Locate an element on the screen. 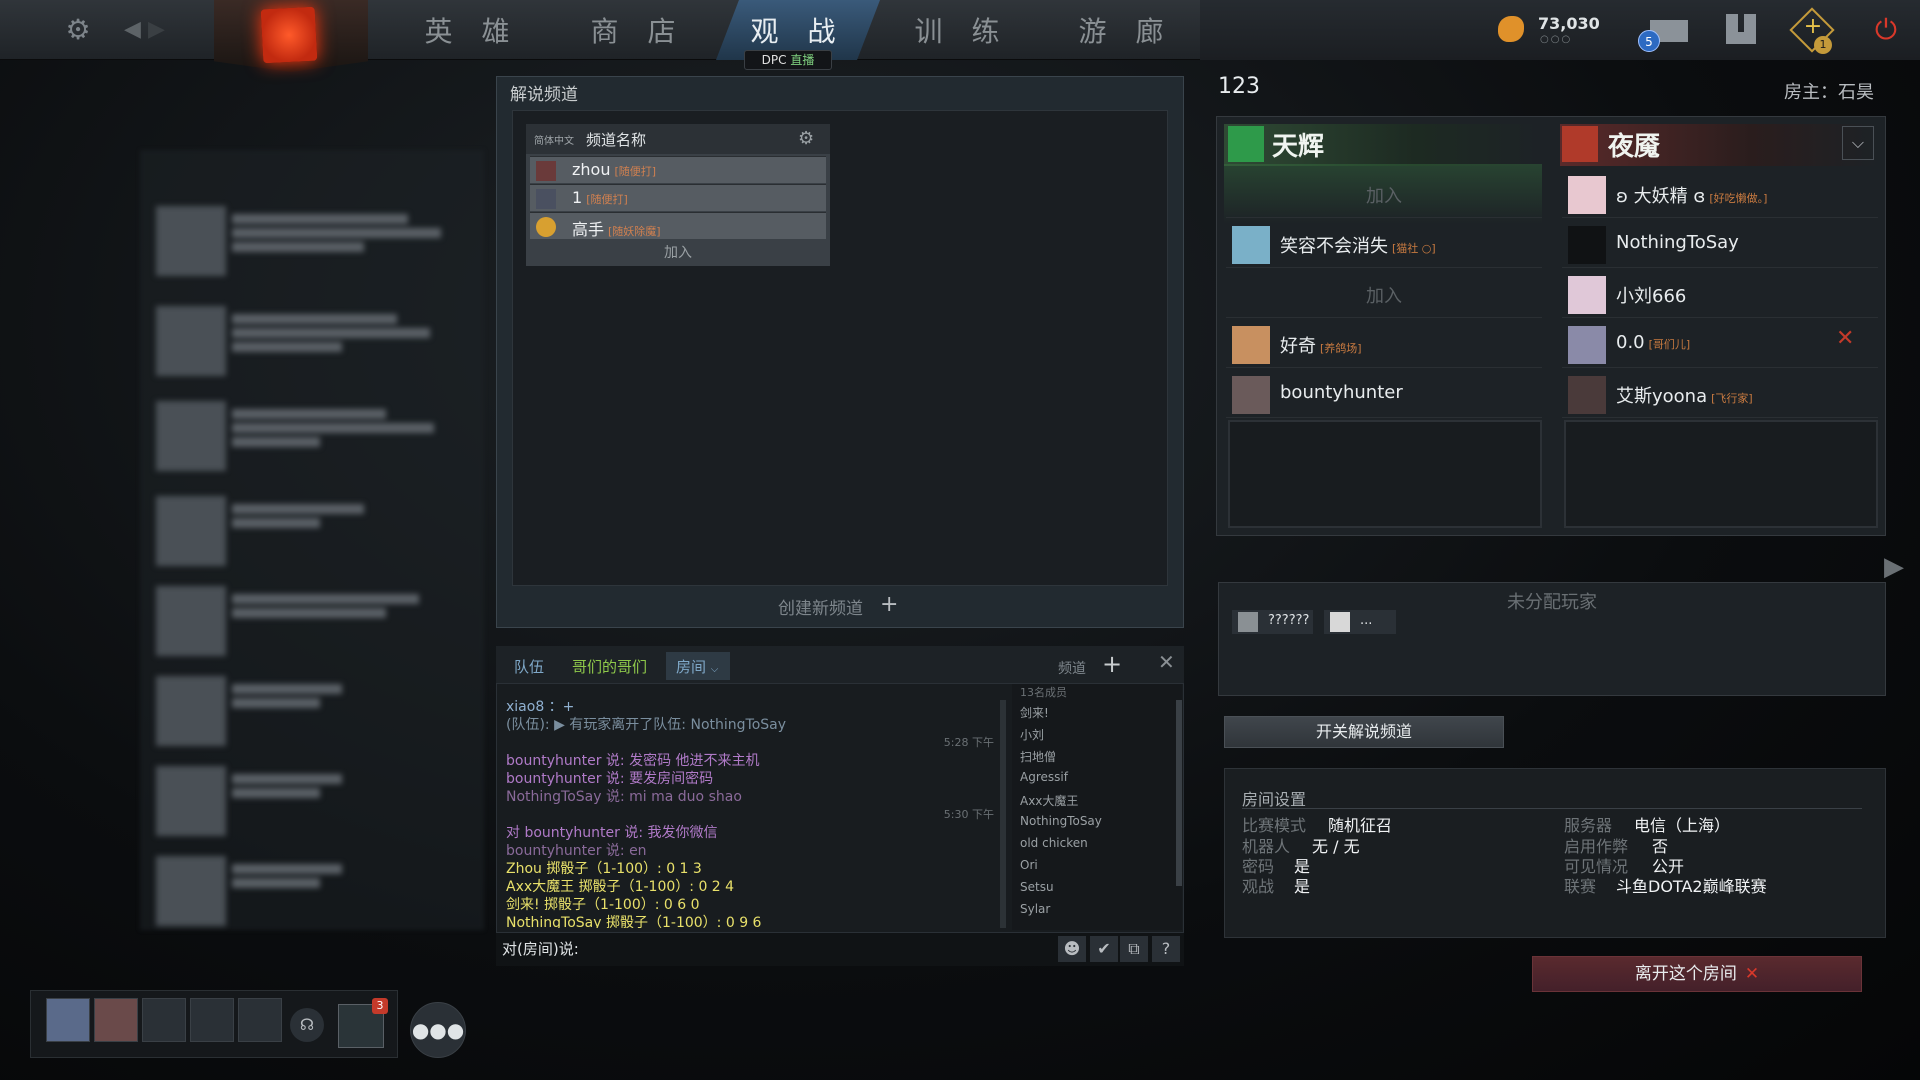  chat-close-icon: ✕ is located at coordinates (1166, 662).